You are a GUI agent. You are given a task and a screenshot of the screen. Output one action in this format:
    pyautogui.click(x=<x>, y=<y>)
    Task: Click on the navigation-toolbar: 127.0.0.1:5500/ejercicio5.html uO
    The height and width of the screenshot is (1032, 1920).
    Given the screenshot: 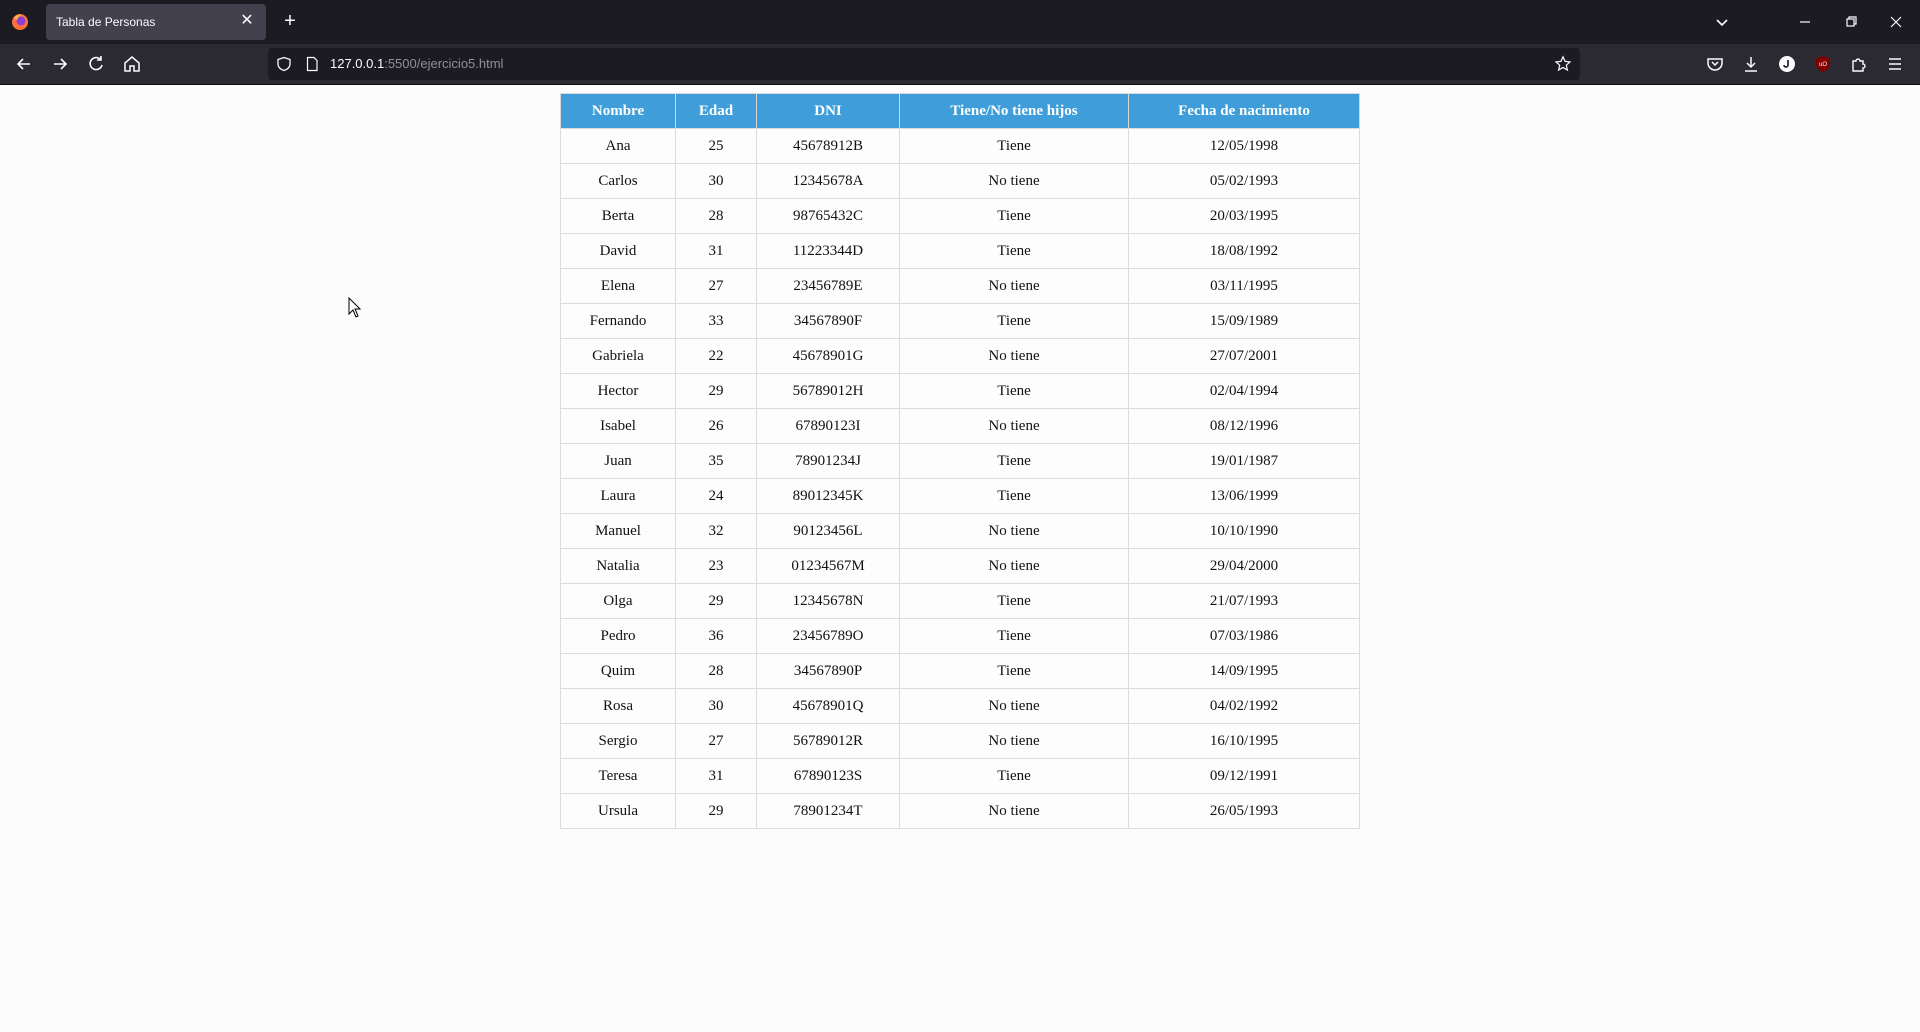 What is the action you would take?
    pyautogui.click(x=960, y=64)
    